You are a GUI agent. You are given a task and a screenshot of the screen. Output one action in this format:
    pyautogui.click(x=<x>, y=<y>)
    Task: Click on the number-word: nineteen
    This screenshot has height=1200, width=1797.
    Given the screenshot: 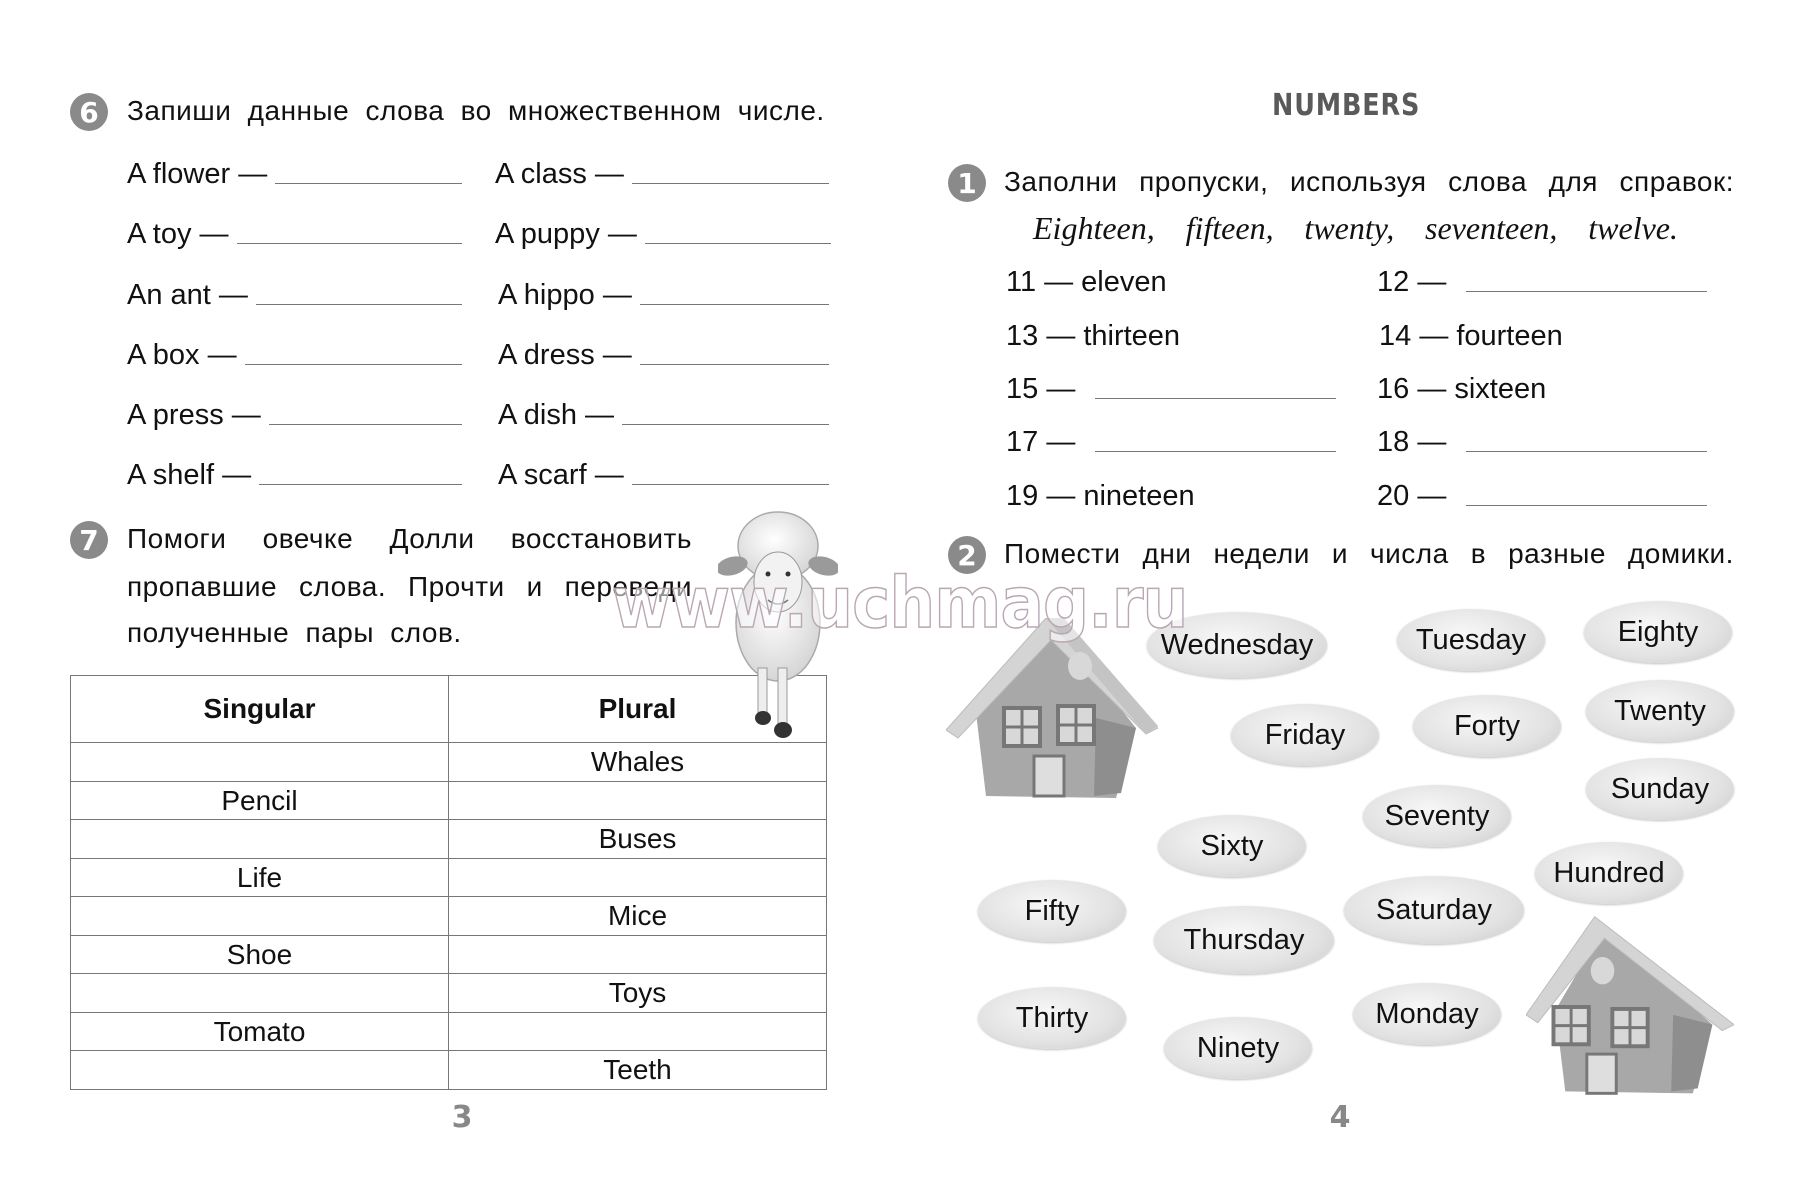 What is the action you would take?
    pyautogui.click(x=1139, y=496)
    